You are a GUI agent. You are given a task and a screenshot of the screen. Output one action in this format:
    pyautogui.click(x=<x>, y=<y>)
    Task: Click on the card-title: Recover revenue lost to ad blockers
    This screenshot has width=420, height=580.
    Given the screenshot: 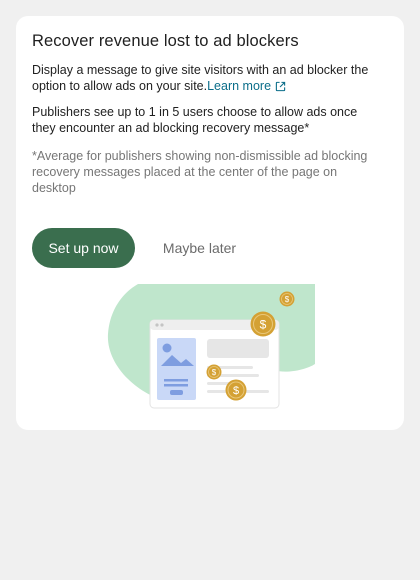 What is the action you would take?
    pyautogui.click(x=165, y=41)
    